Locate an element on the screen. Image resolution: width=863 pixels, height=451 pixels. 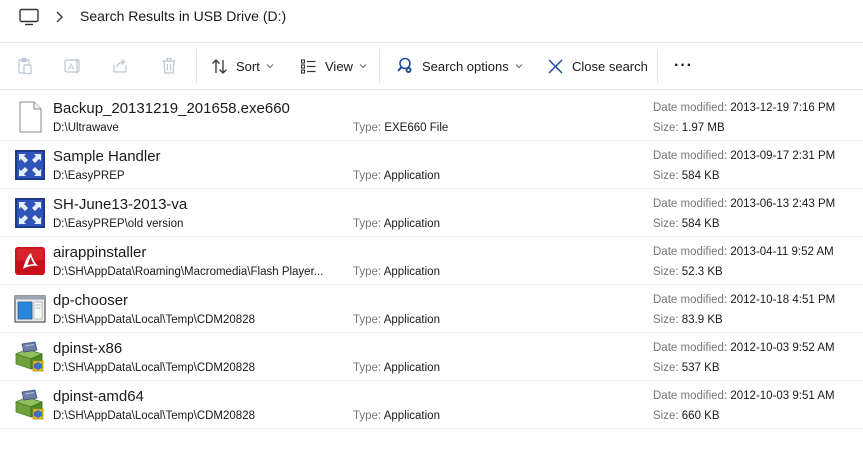
file-size: Size: 1.97 MB is located at coordinates (689, 128).